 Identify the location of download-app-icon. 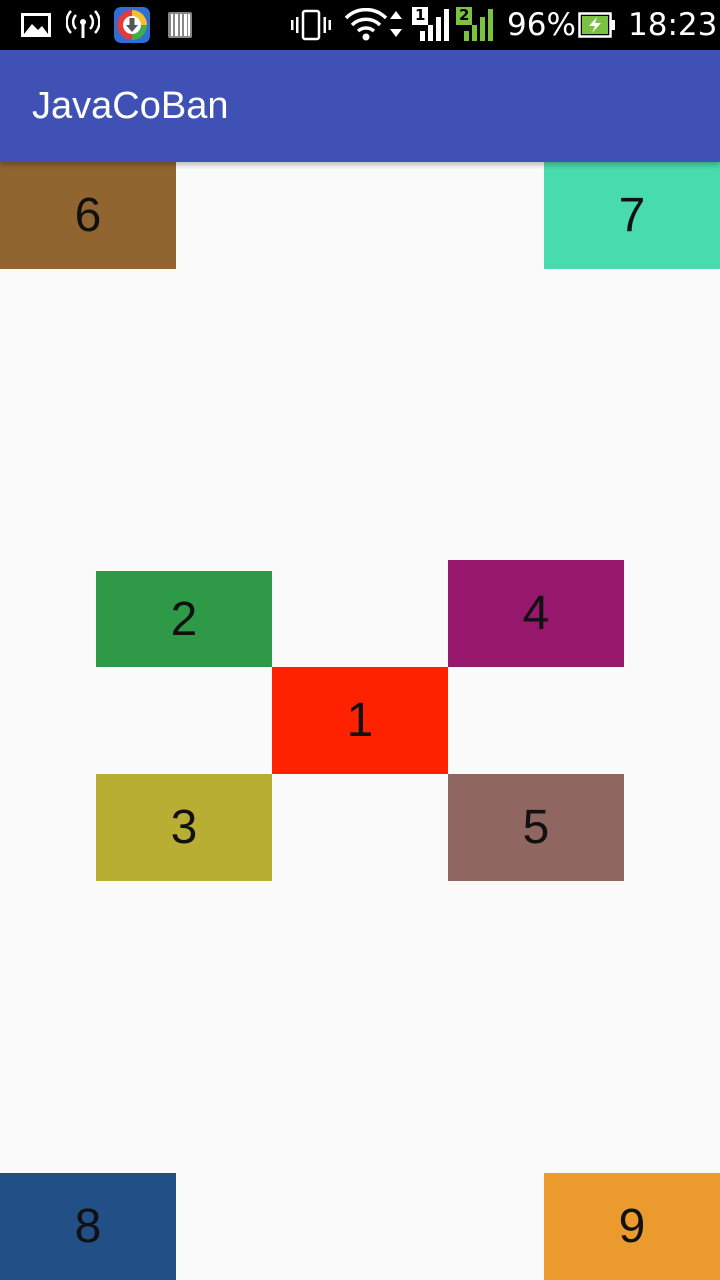
(132, 25).